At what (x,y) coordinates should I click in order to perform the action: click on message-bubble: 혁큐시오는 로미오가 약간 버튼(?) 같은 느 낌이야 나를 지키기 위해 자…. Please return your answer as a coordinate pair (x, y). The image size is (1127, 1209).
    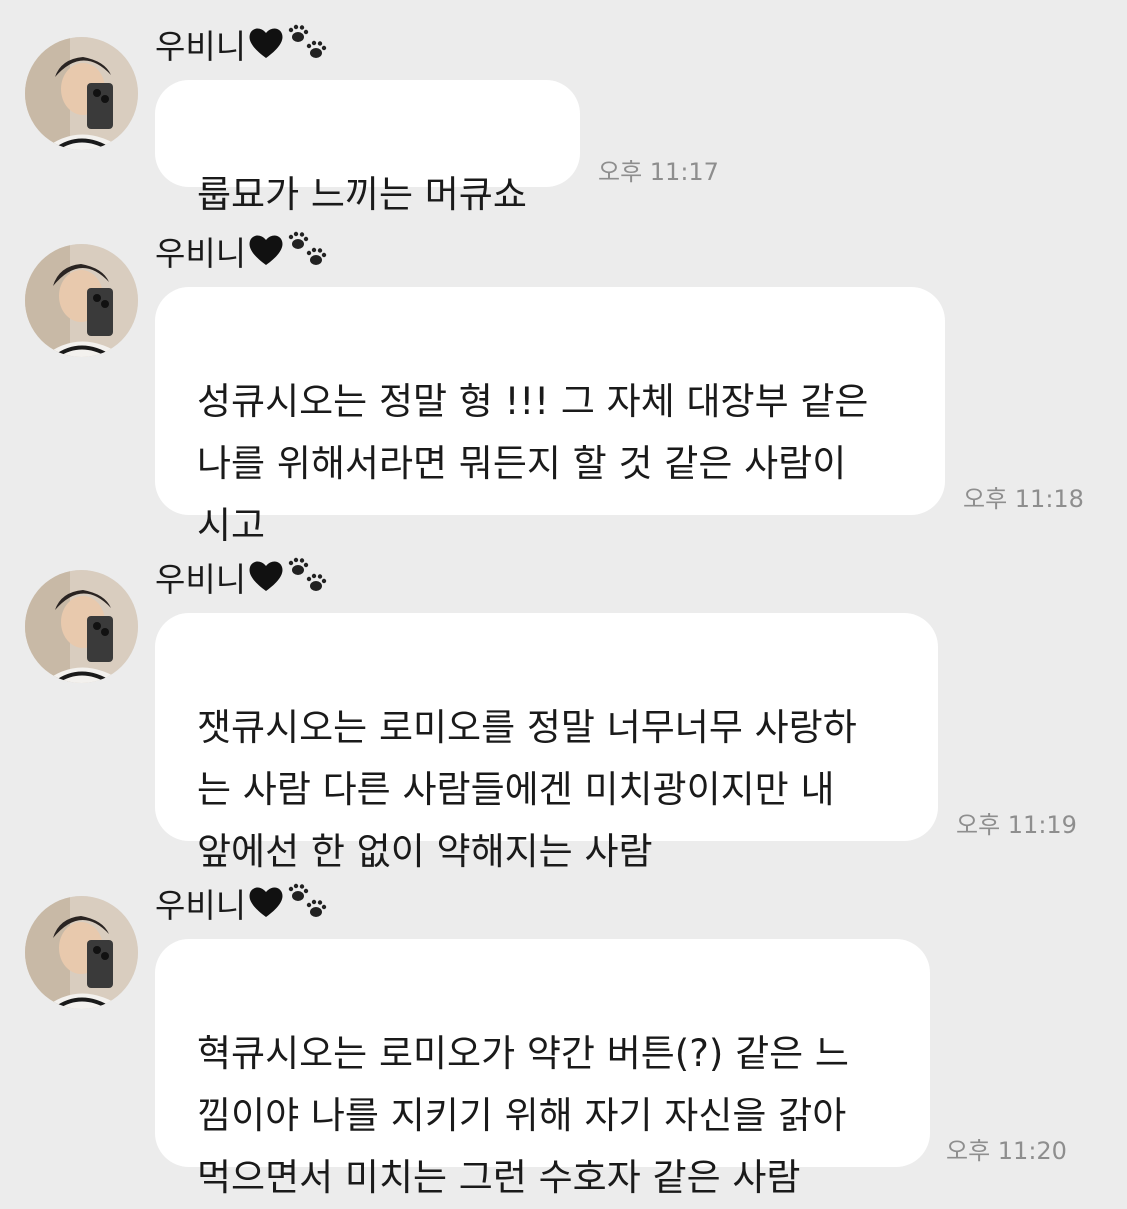
    Looking at the image, I should click on (542, 1069).